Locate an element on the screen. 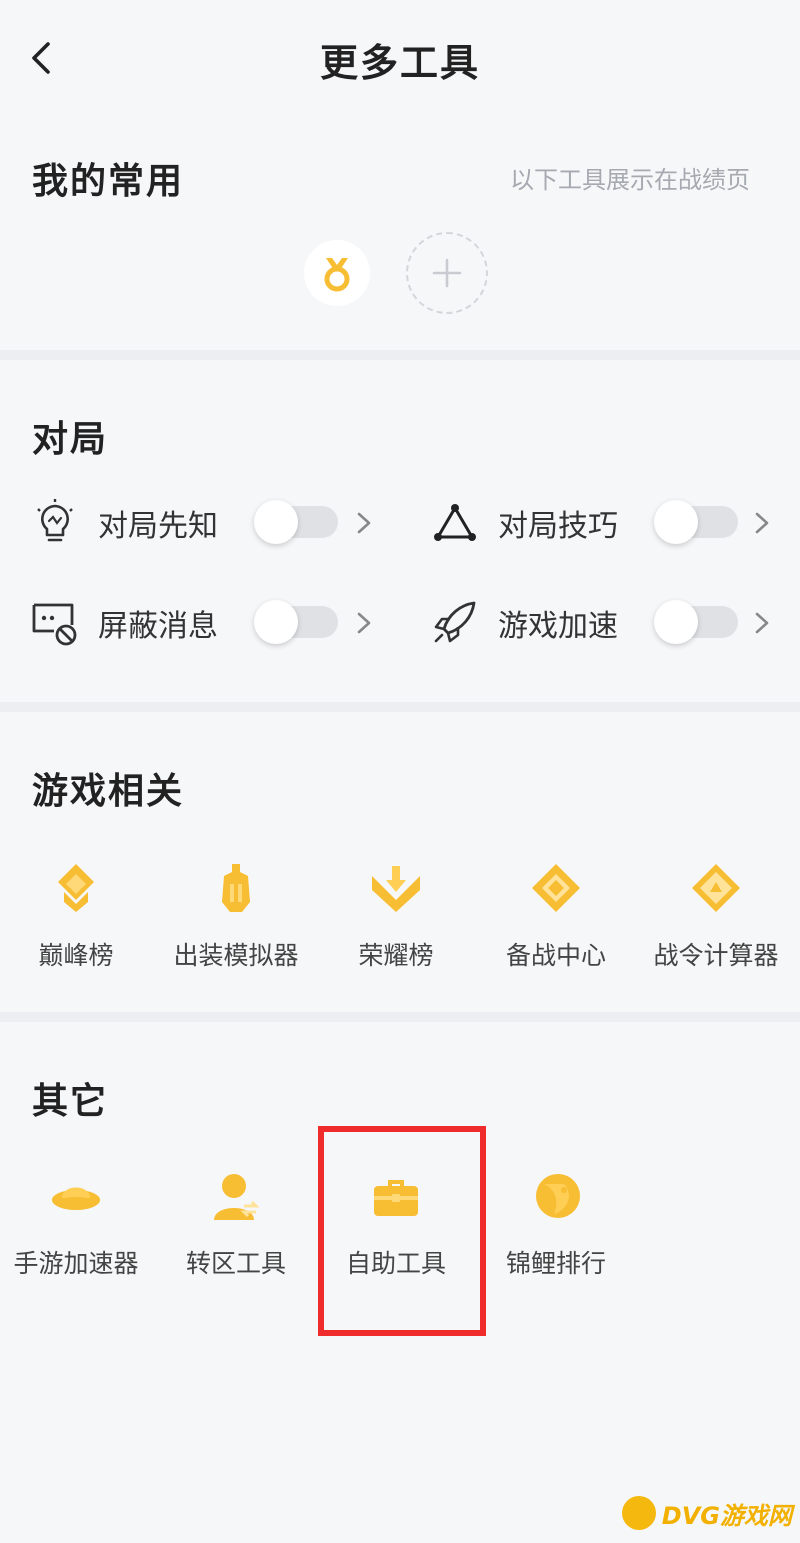 The image size is (800, 1543). match-foresight-toggle is located at coordinates (296, 522).